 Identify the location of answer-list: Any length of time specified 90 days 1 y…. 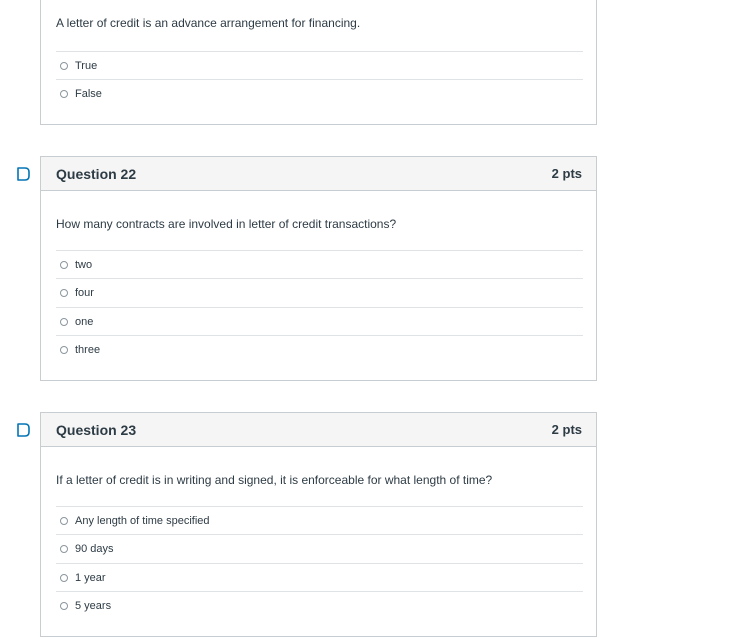
(319, 562).